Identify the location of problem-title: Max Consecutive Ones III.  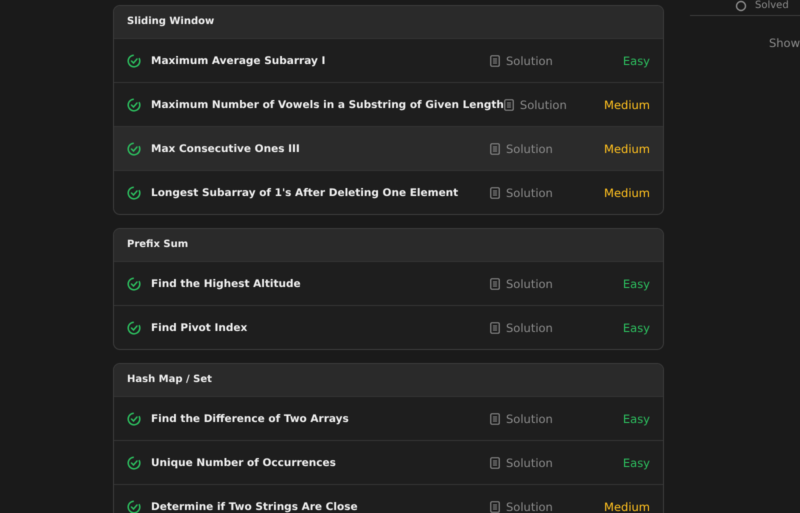
(320, 148).